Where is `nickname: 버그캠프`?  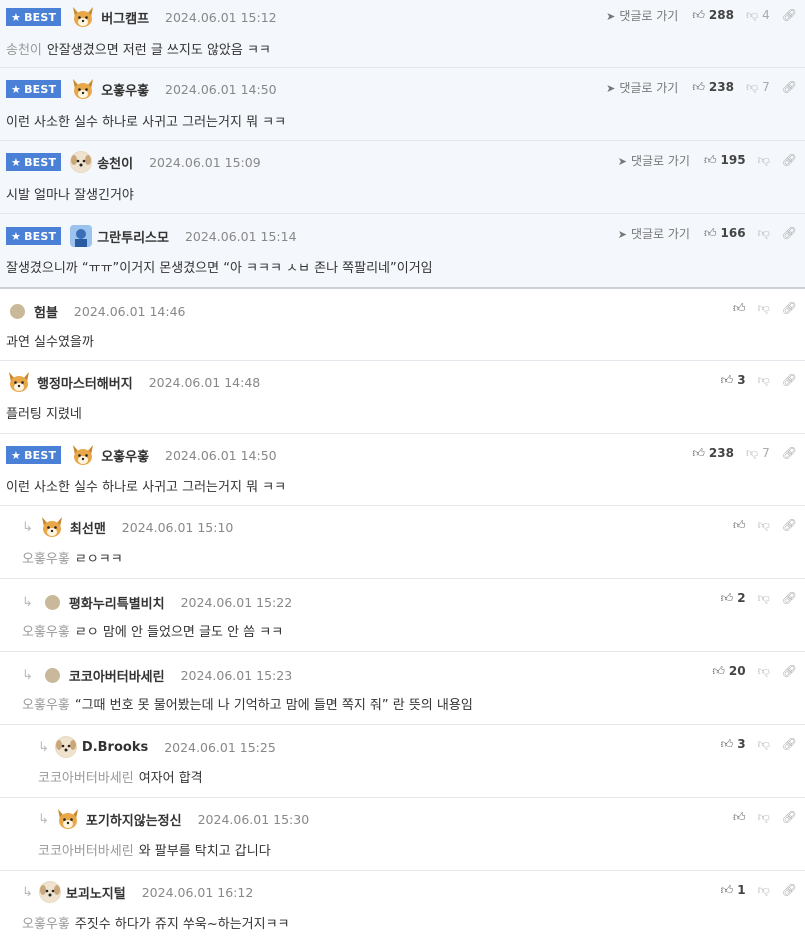 nickname: 버그캠프 is located at coordinates (125, 17).